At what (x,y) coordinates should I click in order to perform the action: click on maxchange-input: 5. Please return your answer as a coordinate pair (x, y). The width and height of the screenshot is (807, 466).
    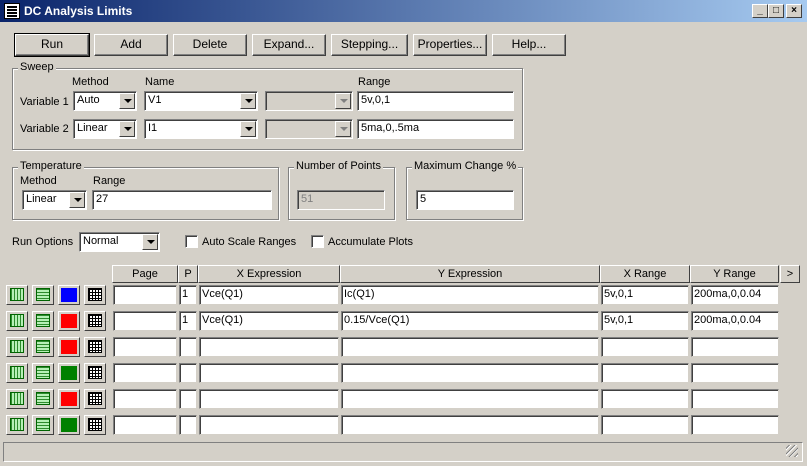
    Looking at the image, I should click on (465, 200).